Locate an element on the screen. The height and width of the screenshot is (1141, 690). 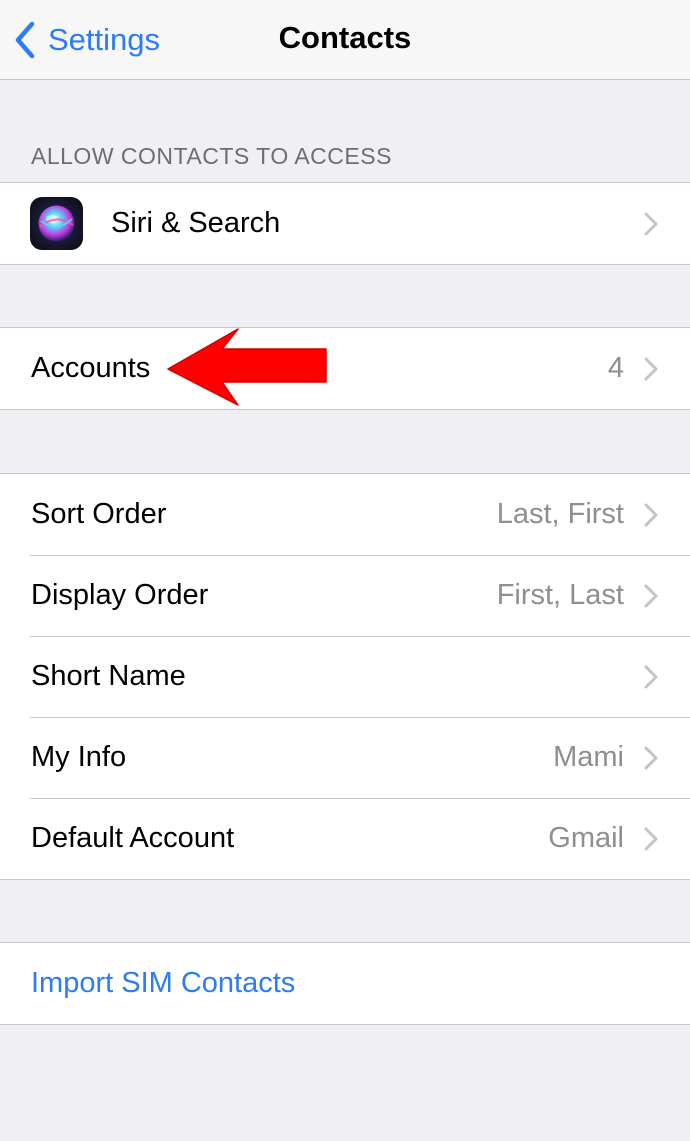
allow-access-group: Siri & Search is located at coordinates (345, 223).